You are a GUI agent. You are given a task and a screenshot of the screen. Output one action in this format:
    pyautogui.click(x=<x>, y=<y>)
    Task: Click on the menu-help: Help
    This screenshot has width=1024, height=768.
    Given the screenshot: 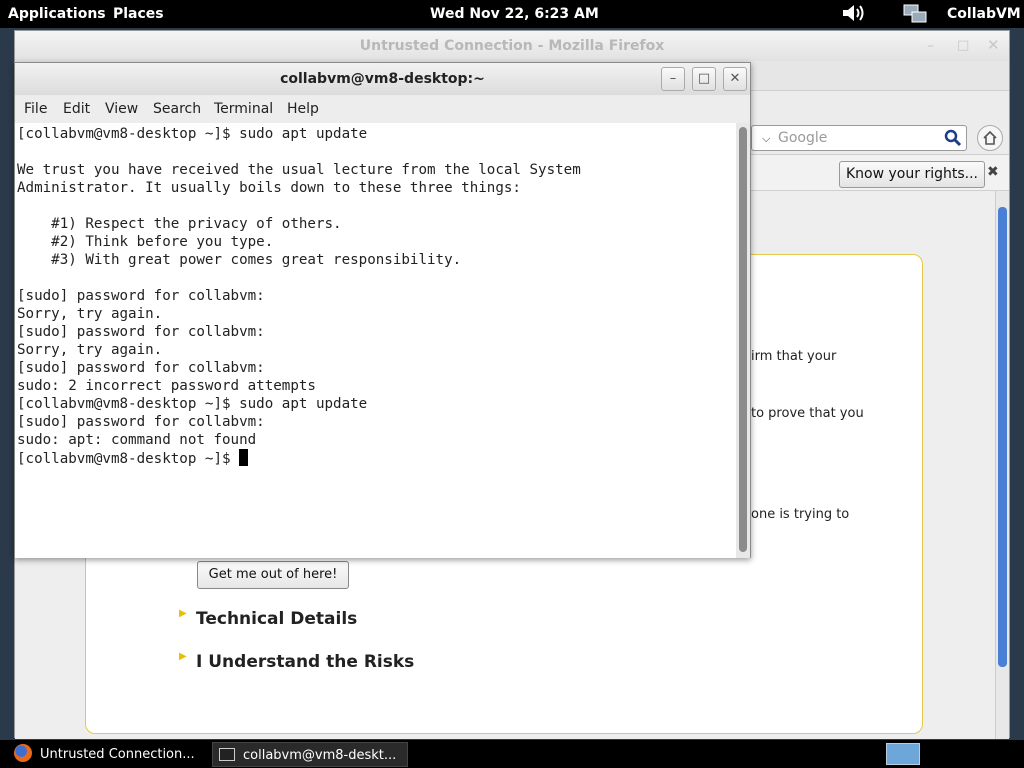 What is the action you would take?
    pyautogui.click(x=303, y=109)
    